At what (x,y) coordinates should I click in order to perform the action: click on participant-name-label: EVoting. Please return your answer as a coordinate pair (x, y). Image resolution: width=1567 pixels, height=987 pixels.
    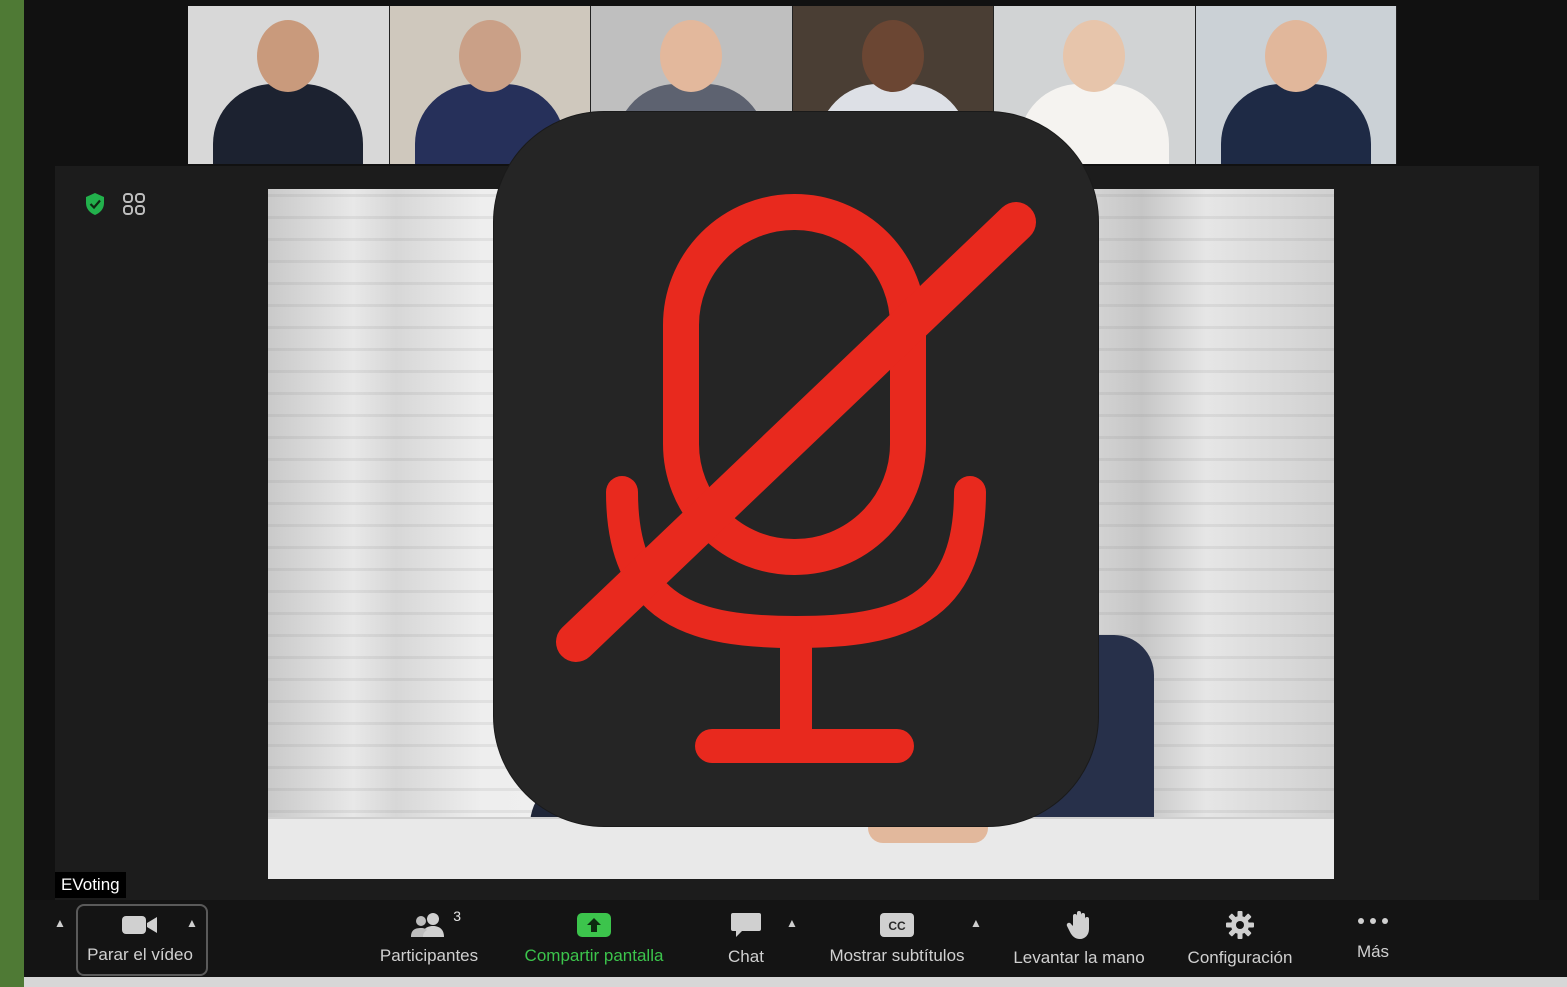
    Looking at the image, I should click on (90, 885).